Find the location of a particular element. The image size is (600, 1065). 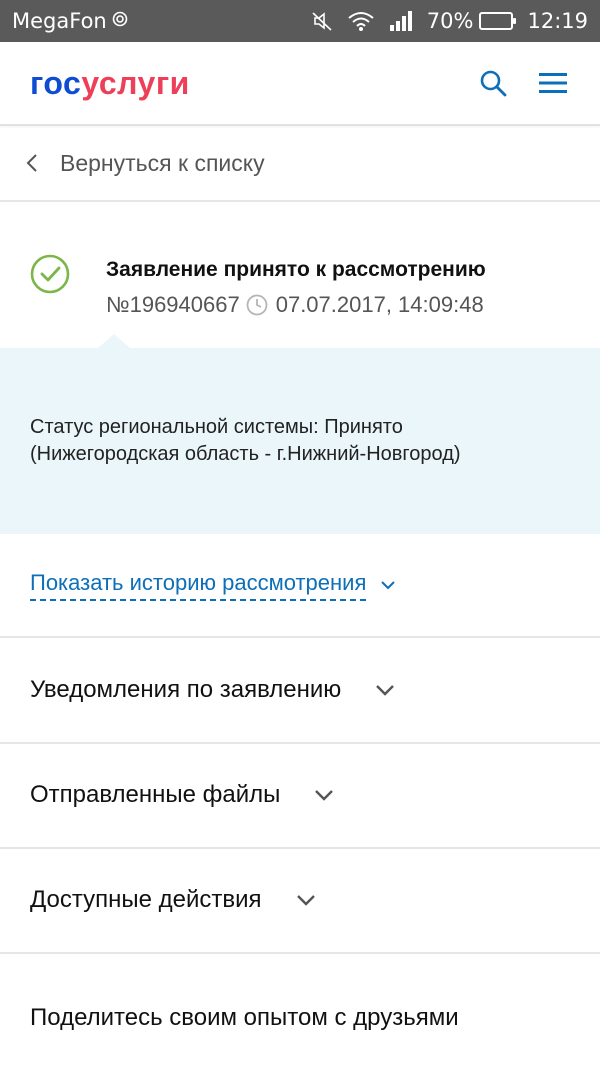

chevron-left-icon is located at coordinates (32, 163).